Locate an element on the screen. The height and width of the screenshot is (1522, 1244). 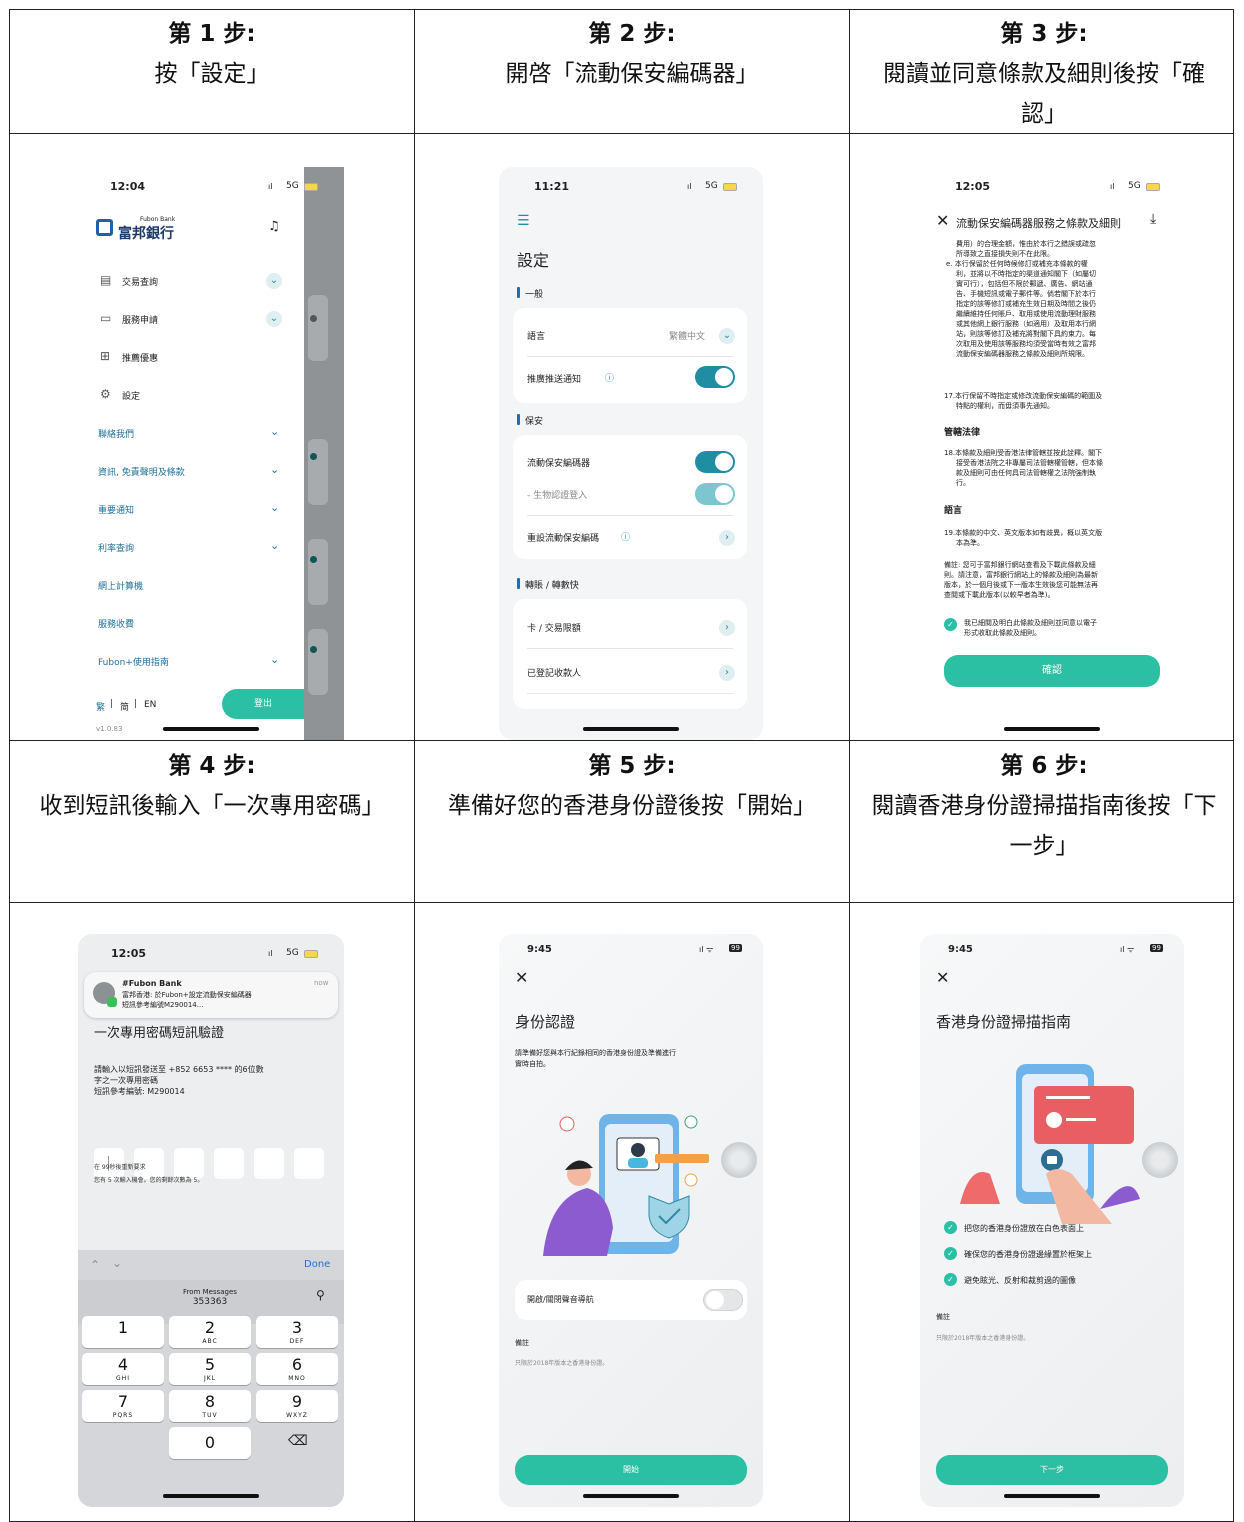
section-general: 一般 is located at coordinates (534, 295).